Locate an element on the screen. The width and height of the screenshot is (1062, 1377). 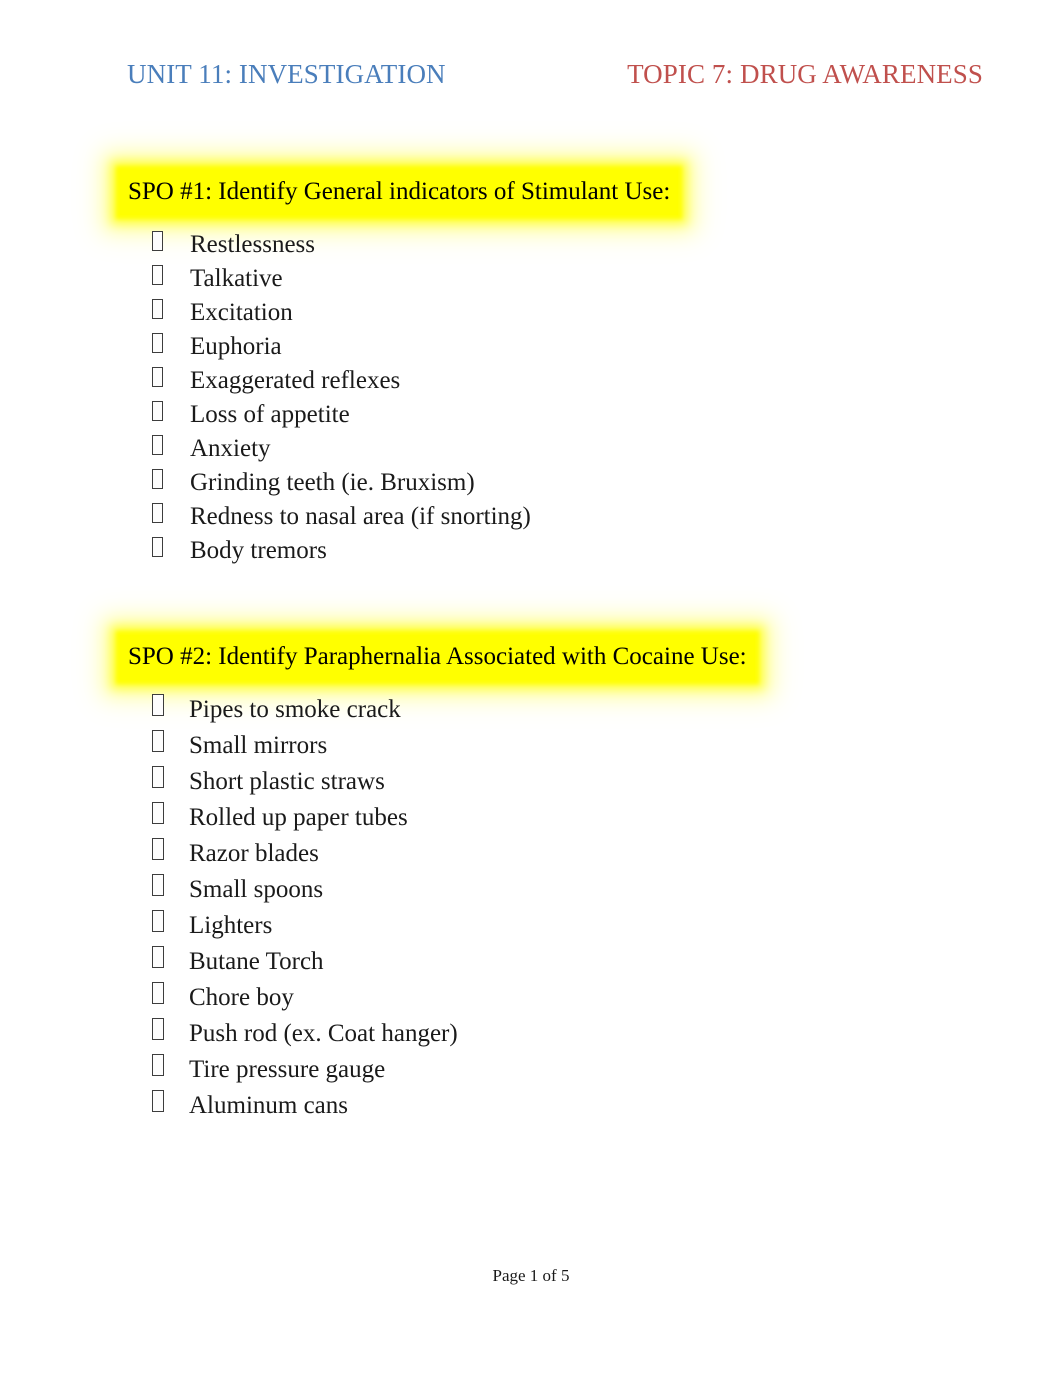
list-item-label: Small mirrors is located at coordinates (258, 745).